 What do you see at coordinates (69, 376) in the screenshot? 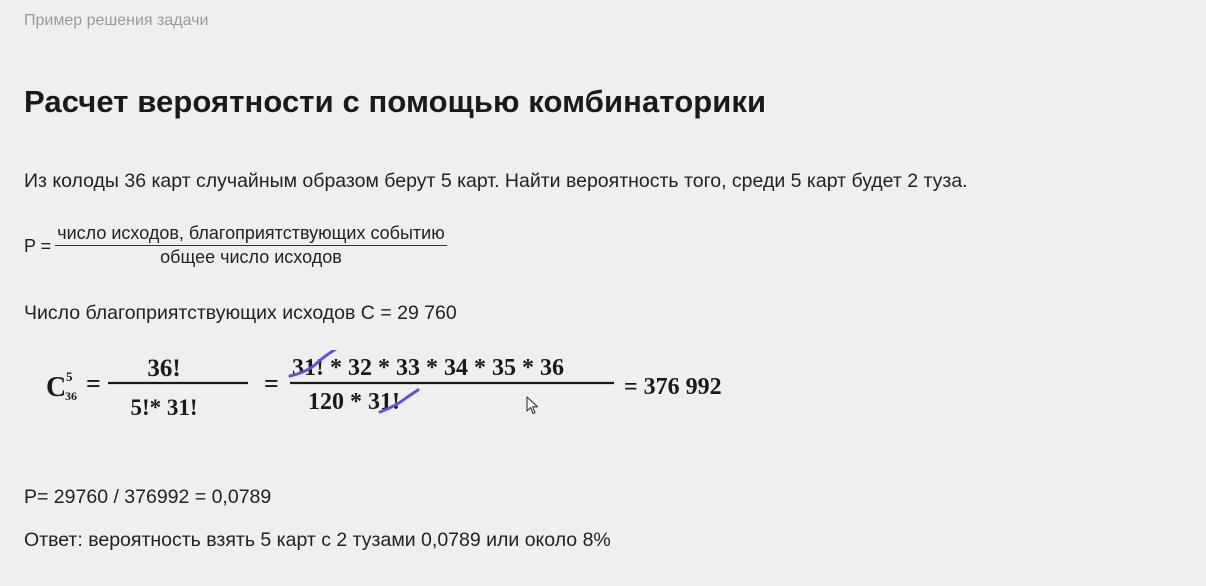
I see `comb-k: 5` at bounding box center [69, 376].